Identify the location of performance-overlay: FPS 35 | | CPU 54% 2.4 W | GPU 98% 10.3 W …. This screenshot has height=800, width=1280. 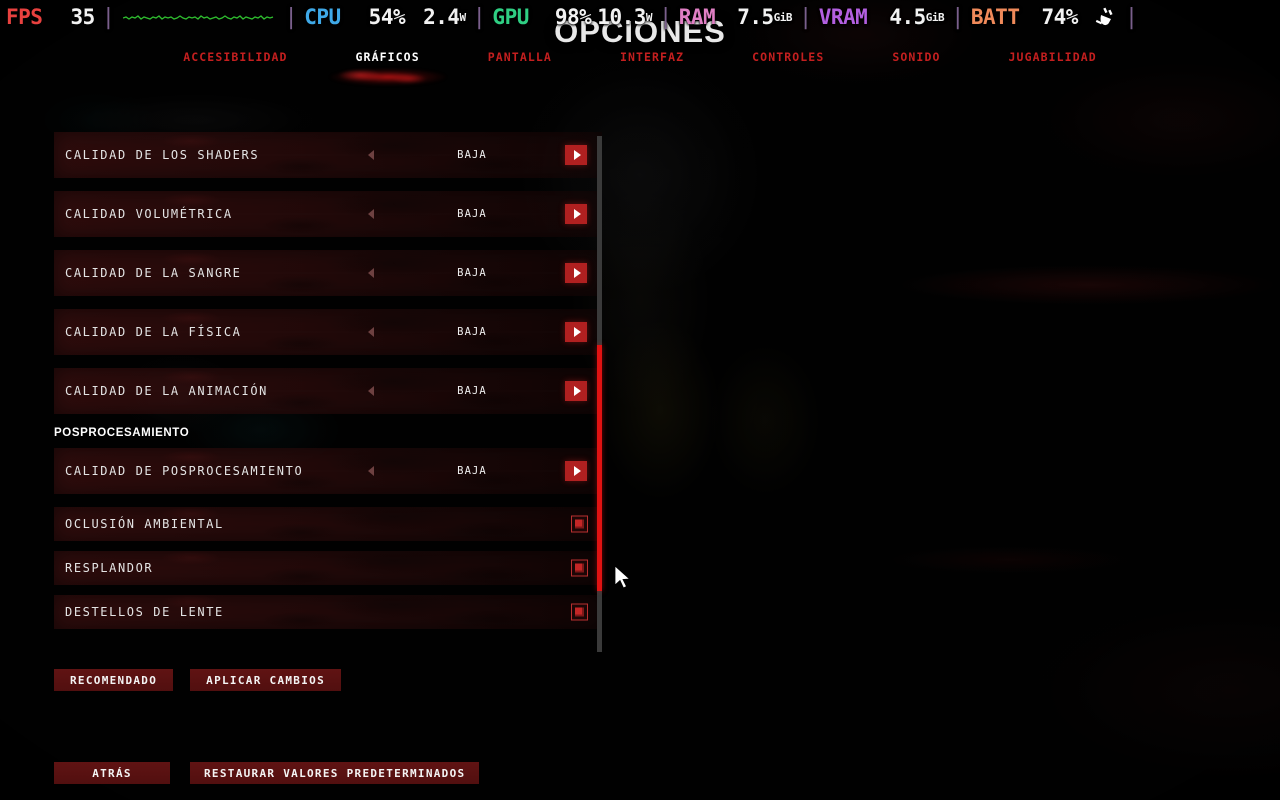
(640, 17).